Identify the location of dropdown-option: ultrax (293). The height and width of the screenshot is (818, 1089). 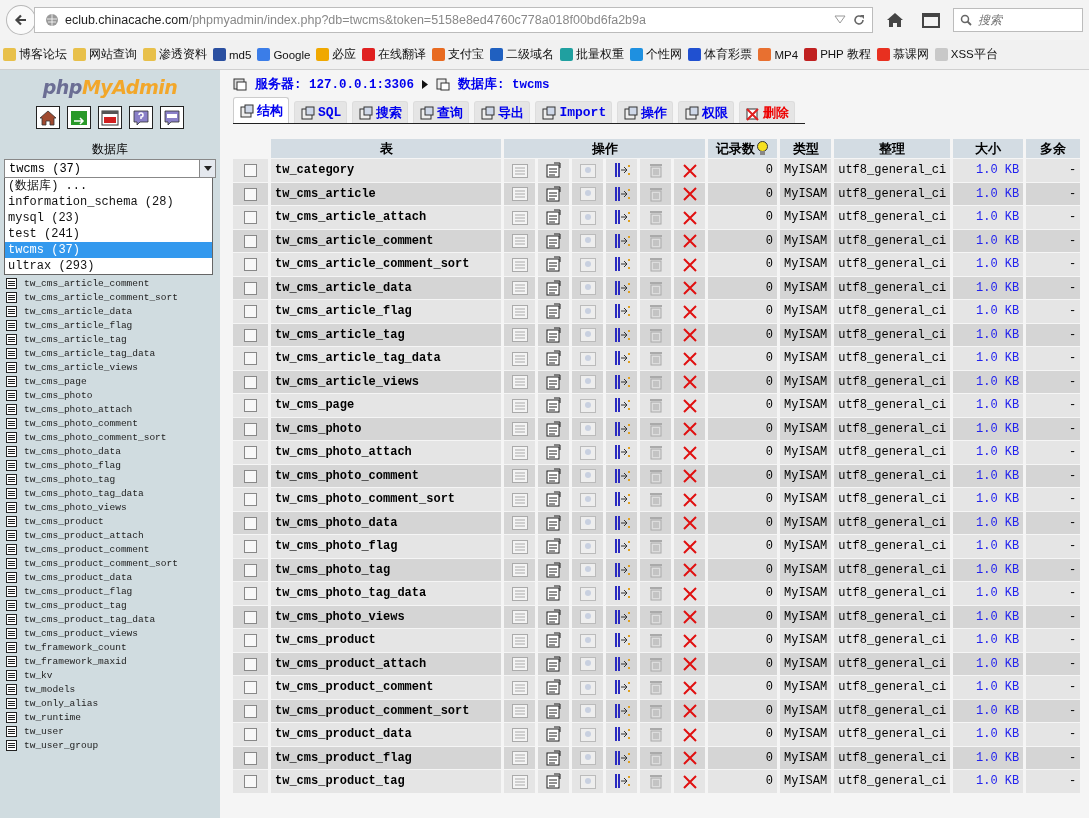
(108, 266).